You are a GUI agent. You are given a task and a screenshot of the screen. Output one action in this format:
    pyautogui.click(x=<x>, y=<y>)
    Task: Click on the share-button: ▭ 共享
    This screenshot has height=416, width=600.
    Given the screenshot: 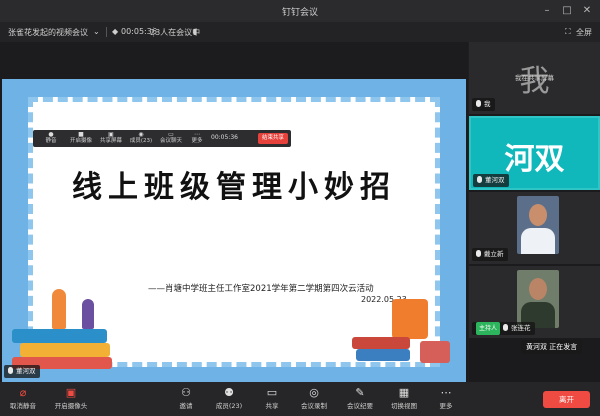 What is the action you would take?
    pyautogui.click(x=272, y=398)
    